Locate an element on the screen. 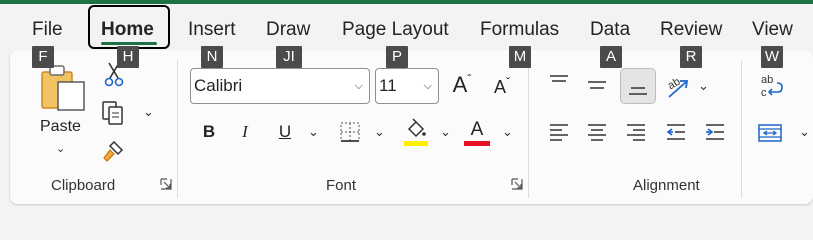  increase-indent-button is located at coordinates (715, 132).